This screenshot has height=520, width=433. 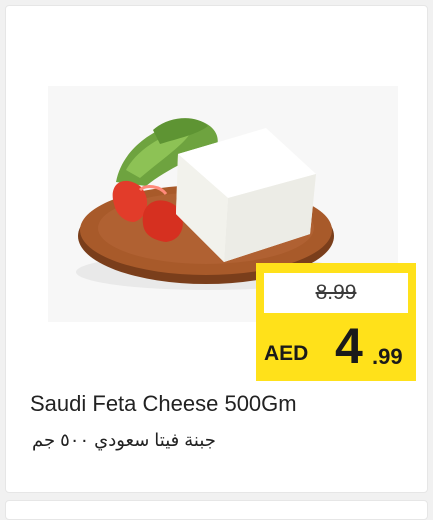 I want to click on price-major: 4, so click(x=349, y=346).